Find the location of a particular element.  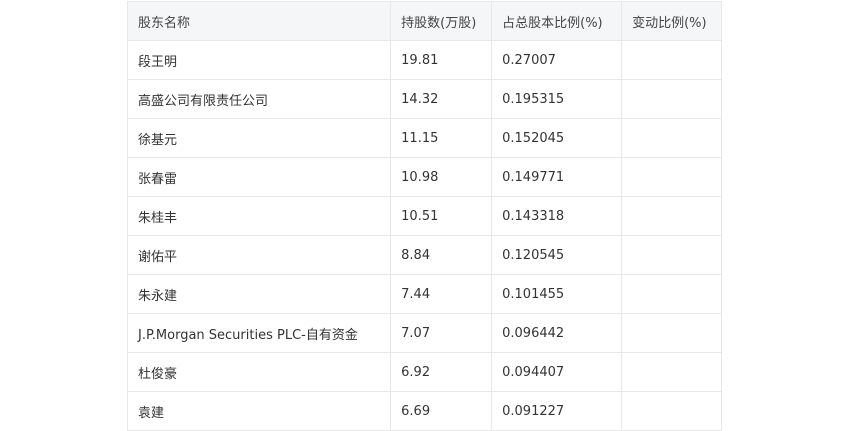

cell-shareholder-name: J.P.Morgan Securities PLC-自有资金 is located at coordinates (259, 333).